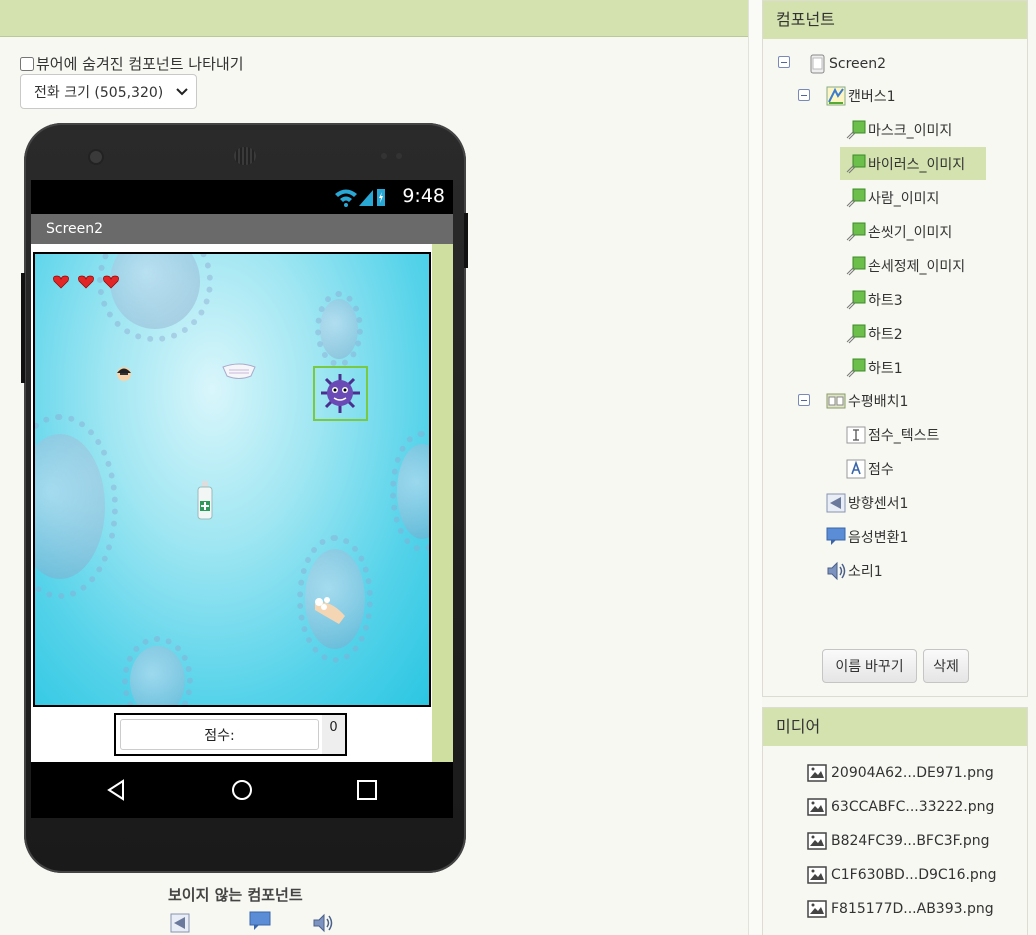 This screenshot has width=1036, height=935. I want to click on sanitizer-sprite, so click(205, 501).